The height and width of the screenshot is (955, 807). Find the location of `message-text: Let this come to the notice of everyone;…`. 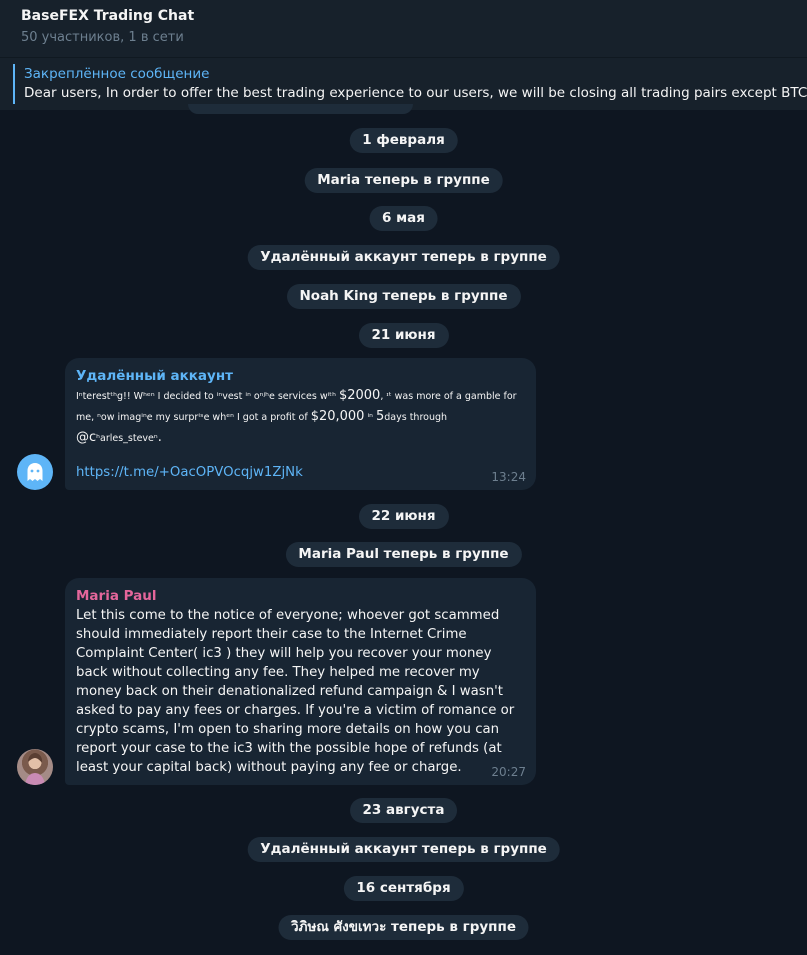

message-text: Let this come to the notice of everyone;… is located at coordinates (297, 691).